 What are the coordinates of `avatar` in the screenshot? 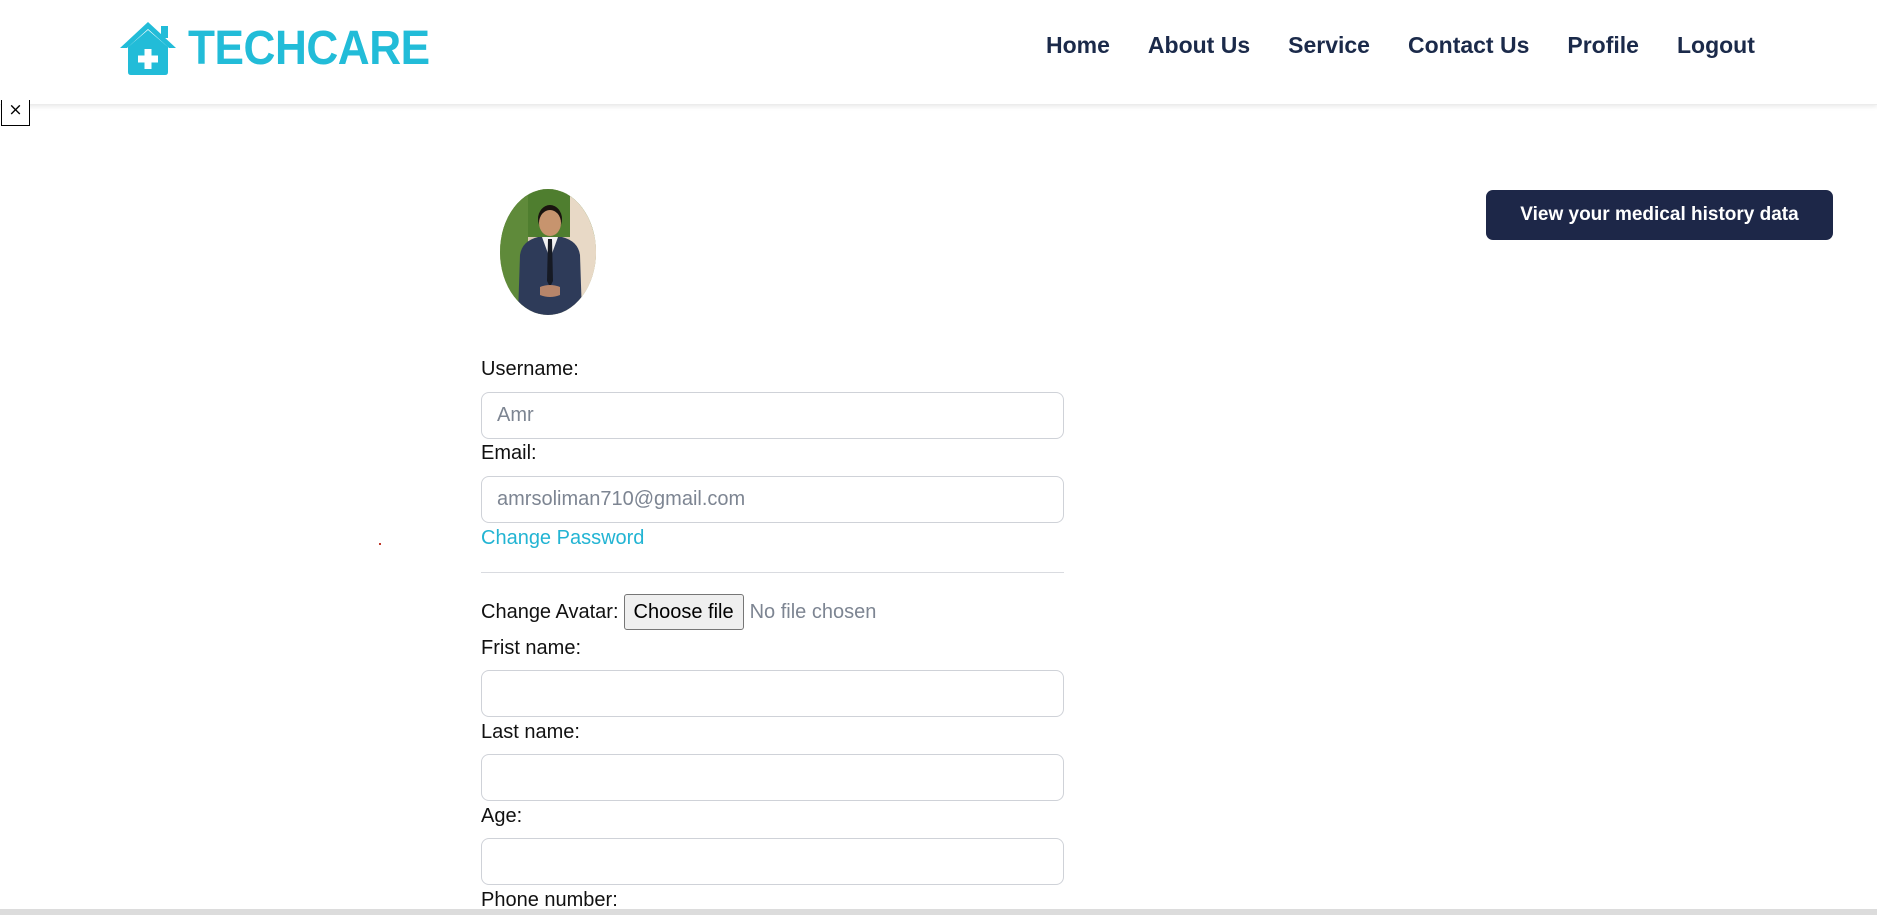 It's located at (548, 252).